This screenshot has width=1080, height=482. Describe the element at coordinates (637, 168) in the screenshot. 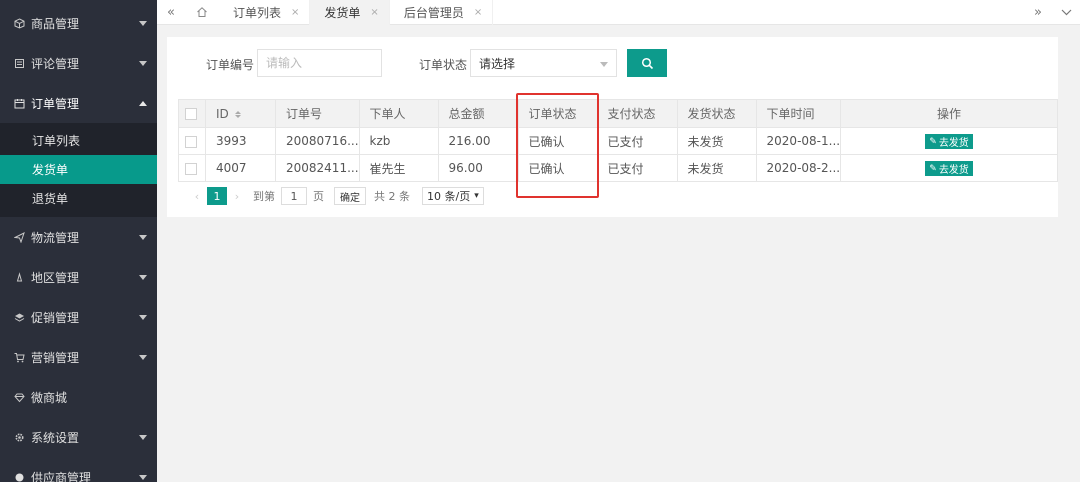

I see `cell-pay-status: 已支付` at that location.